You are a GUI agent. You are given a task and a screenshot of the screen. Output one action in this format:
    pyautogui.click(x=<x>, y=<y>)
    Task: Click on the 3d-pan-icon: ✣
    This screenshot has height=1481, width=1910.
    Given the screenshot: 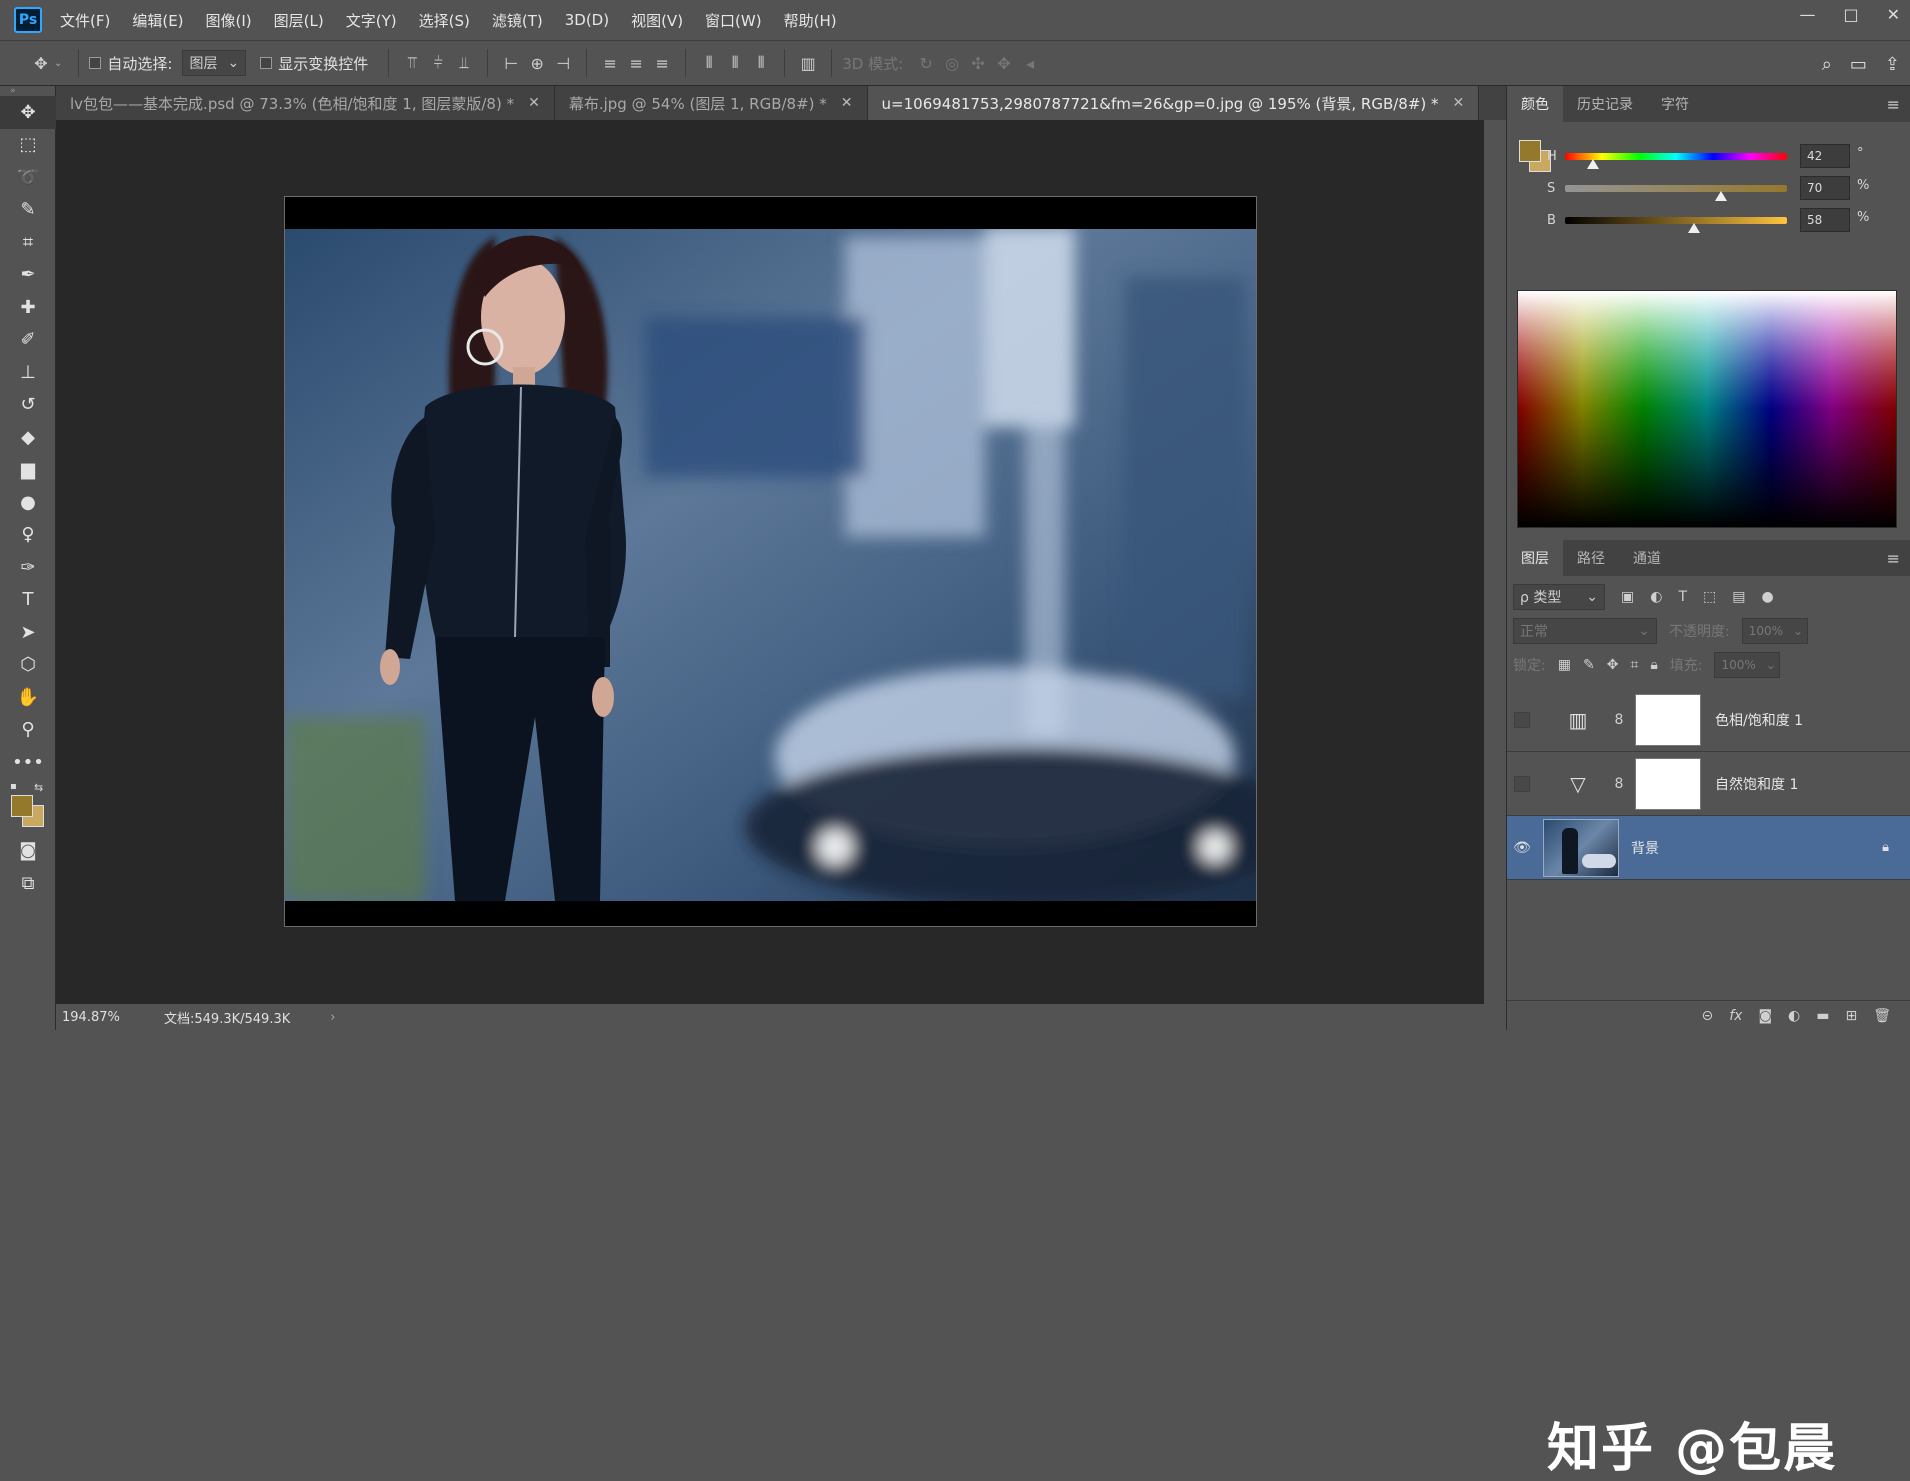 What is the action you would take?
    pyautogui.click(x=978, y=63)
    